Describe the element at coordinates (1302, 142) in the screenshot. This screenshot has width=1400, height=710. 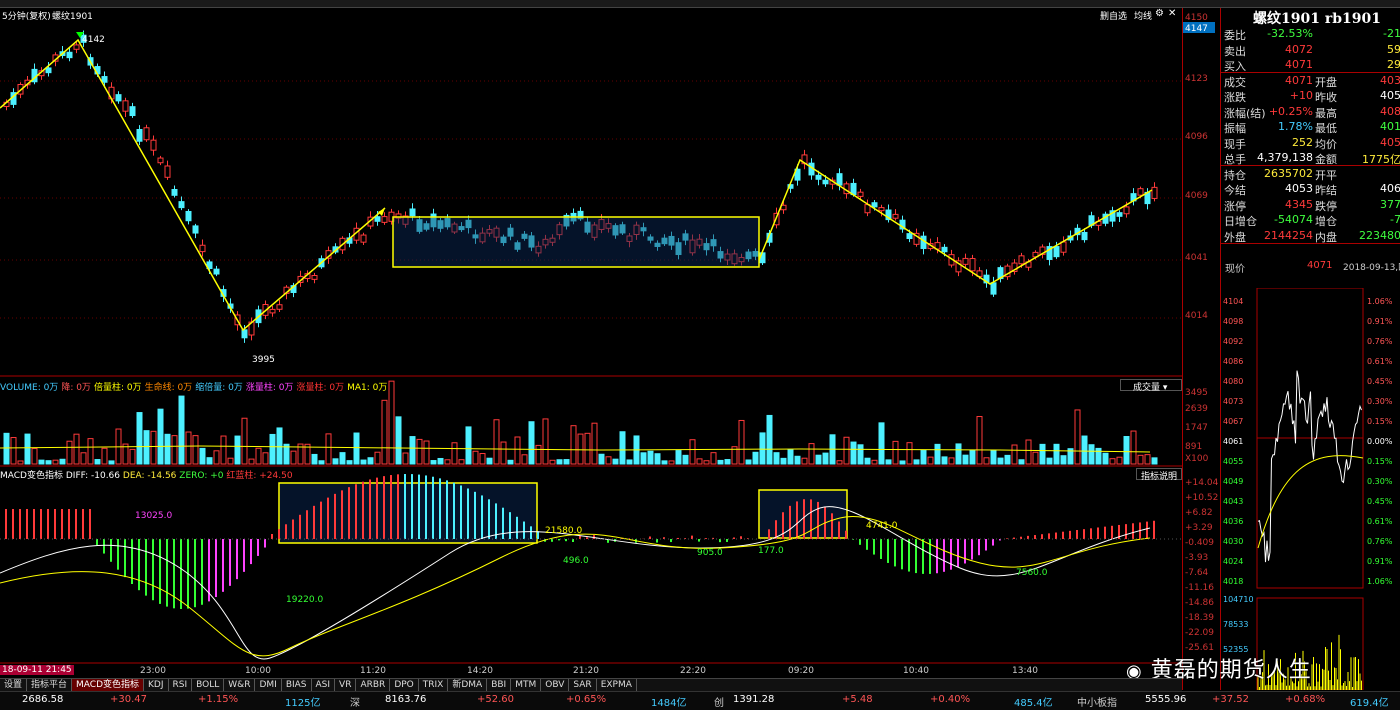
I see `quote-row-value: 252` at that location.